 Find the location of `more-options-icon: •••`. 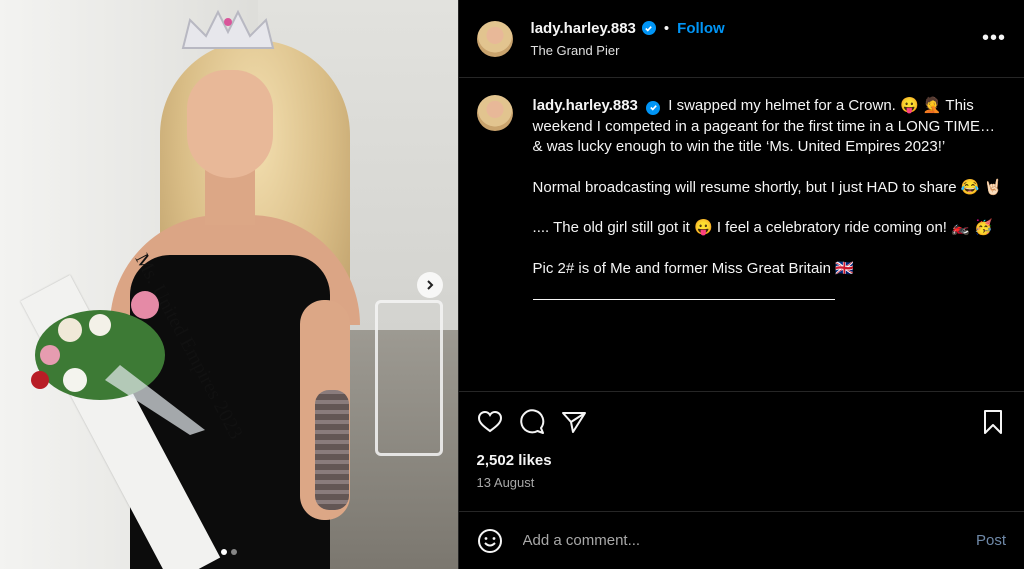

more-options-icon: ••• is located at coordinates (994, 38).